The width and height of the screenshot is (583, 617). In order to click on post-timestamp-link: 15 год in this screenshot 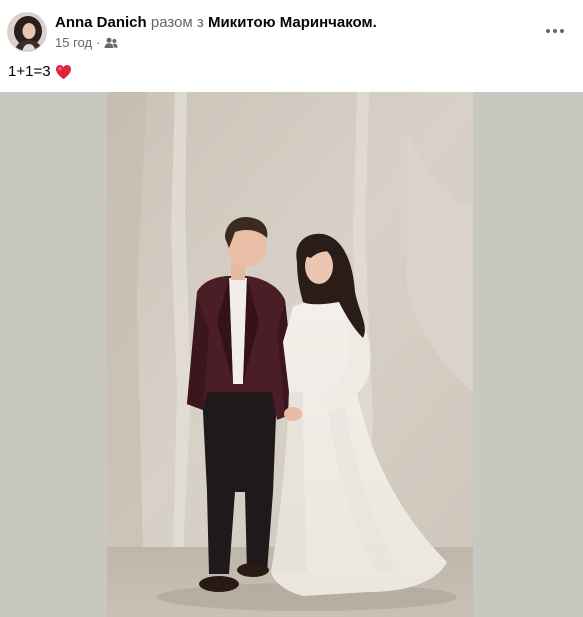, I will do `click(73, 43)`.